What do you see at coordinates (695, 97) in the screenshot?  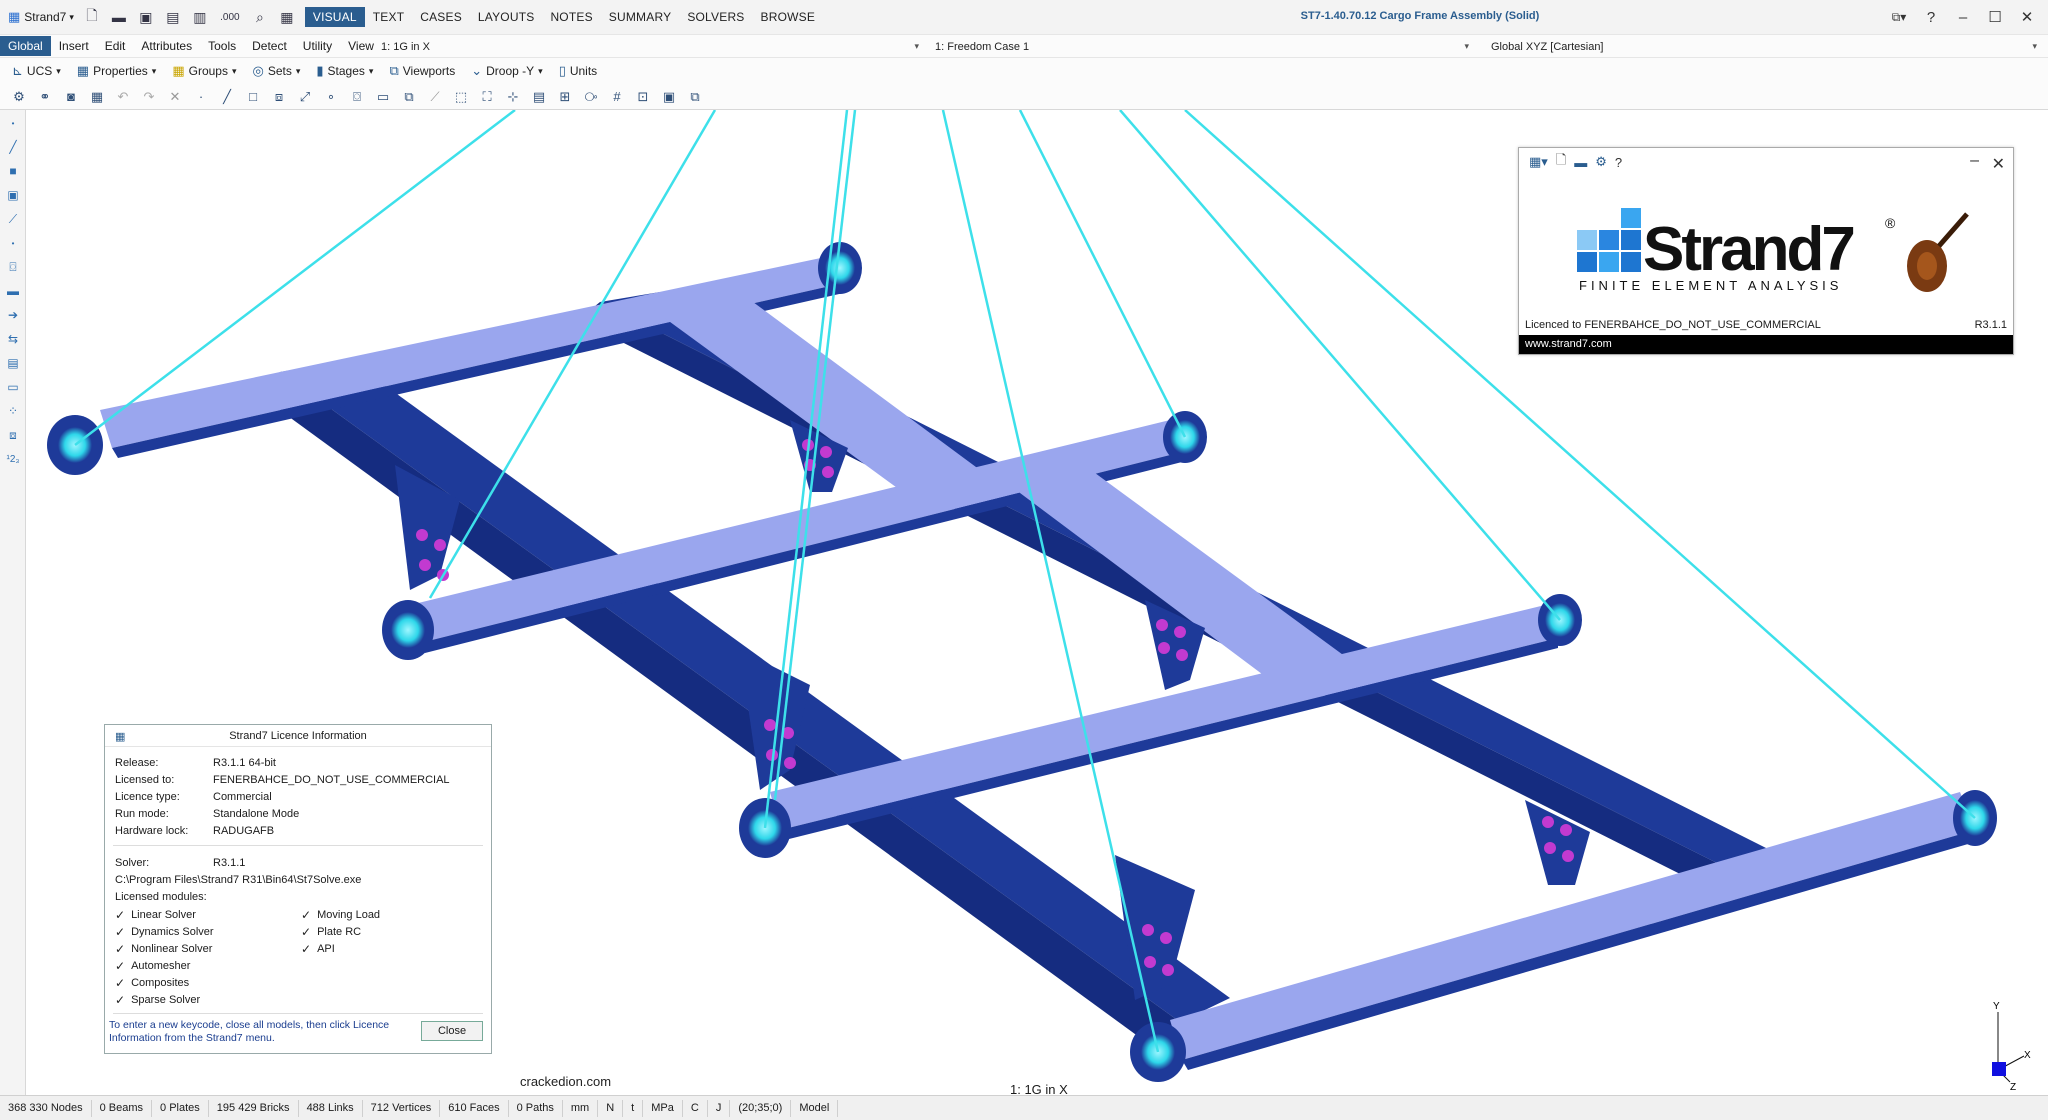 I see `layers-icon: ⧉` at bounding box center [695, 97].